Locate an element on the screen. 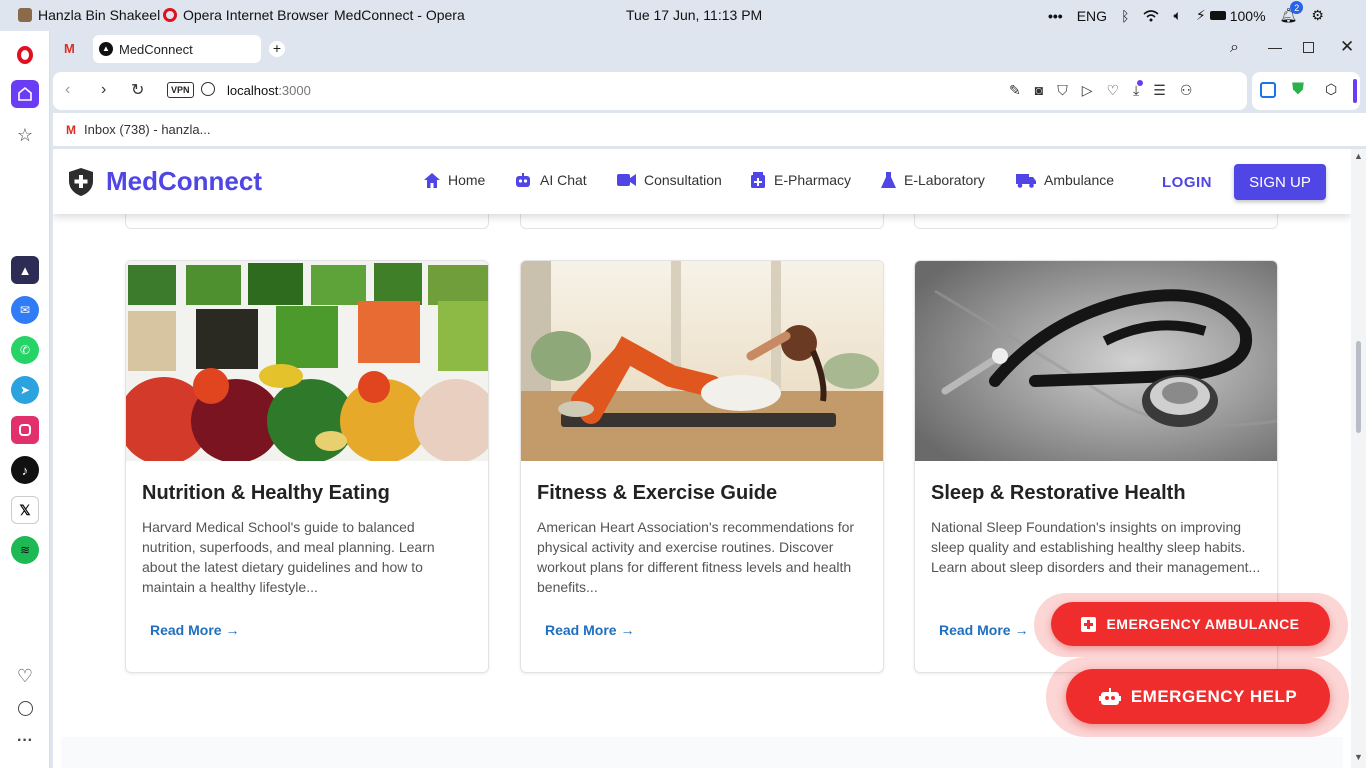  more-icon: ••• is located at coordinates (1055, 16).